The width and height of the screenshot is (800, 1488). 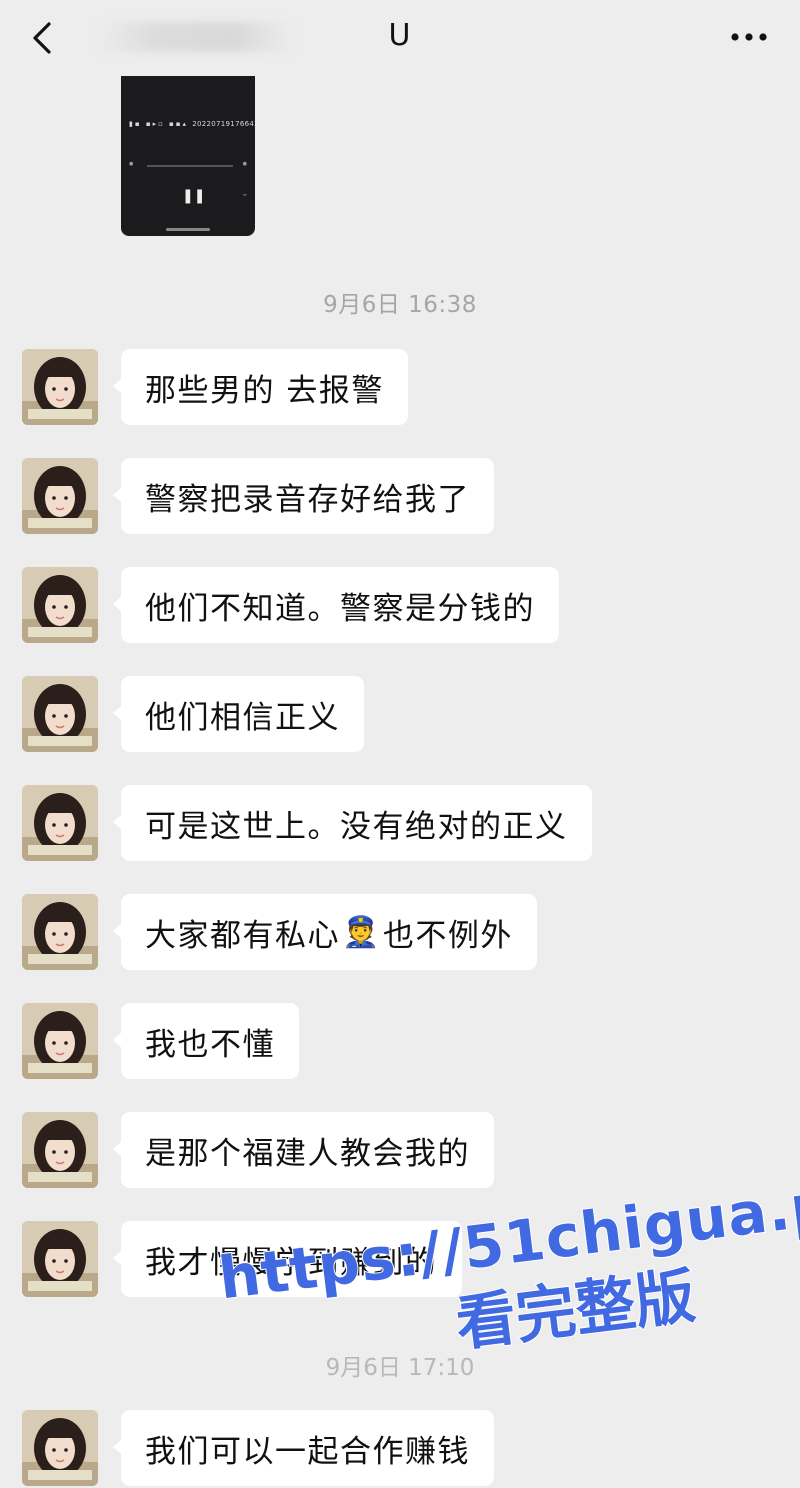 I want to click on message-row: 他们不知道。警察是分钱的, so click(x=292, y=606).